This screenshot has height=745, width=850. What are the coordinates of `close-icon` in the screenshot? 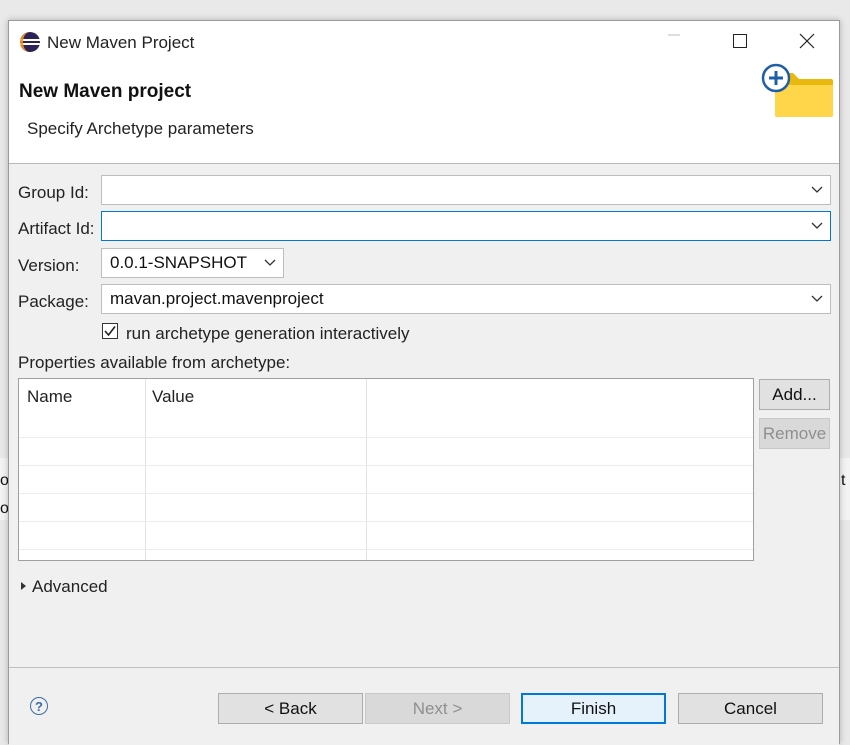 It's located at (807, 41).